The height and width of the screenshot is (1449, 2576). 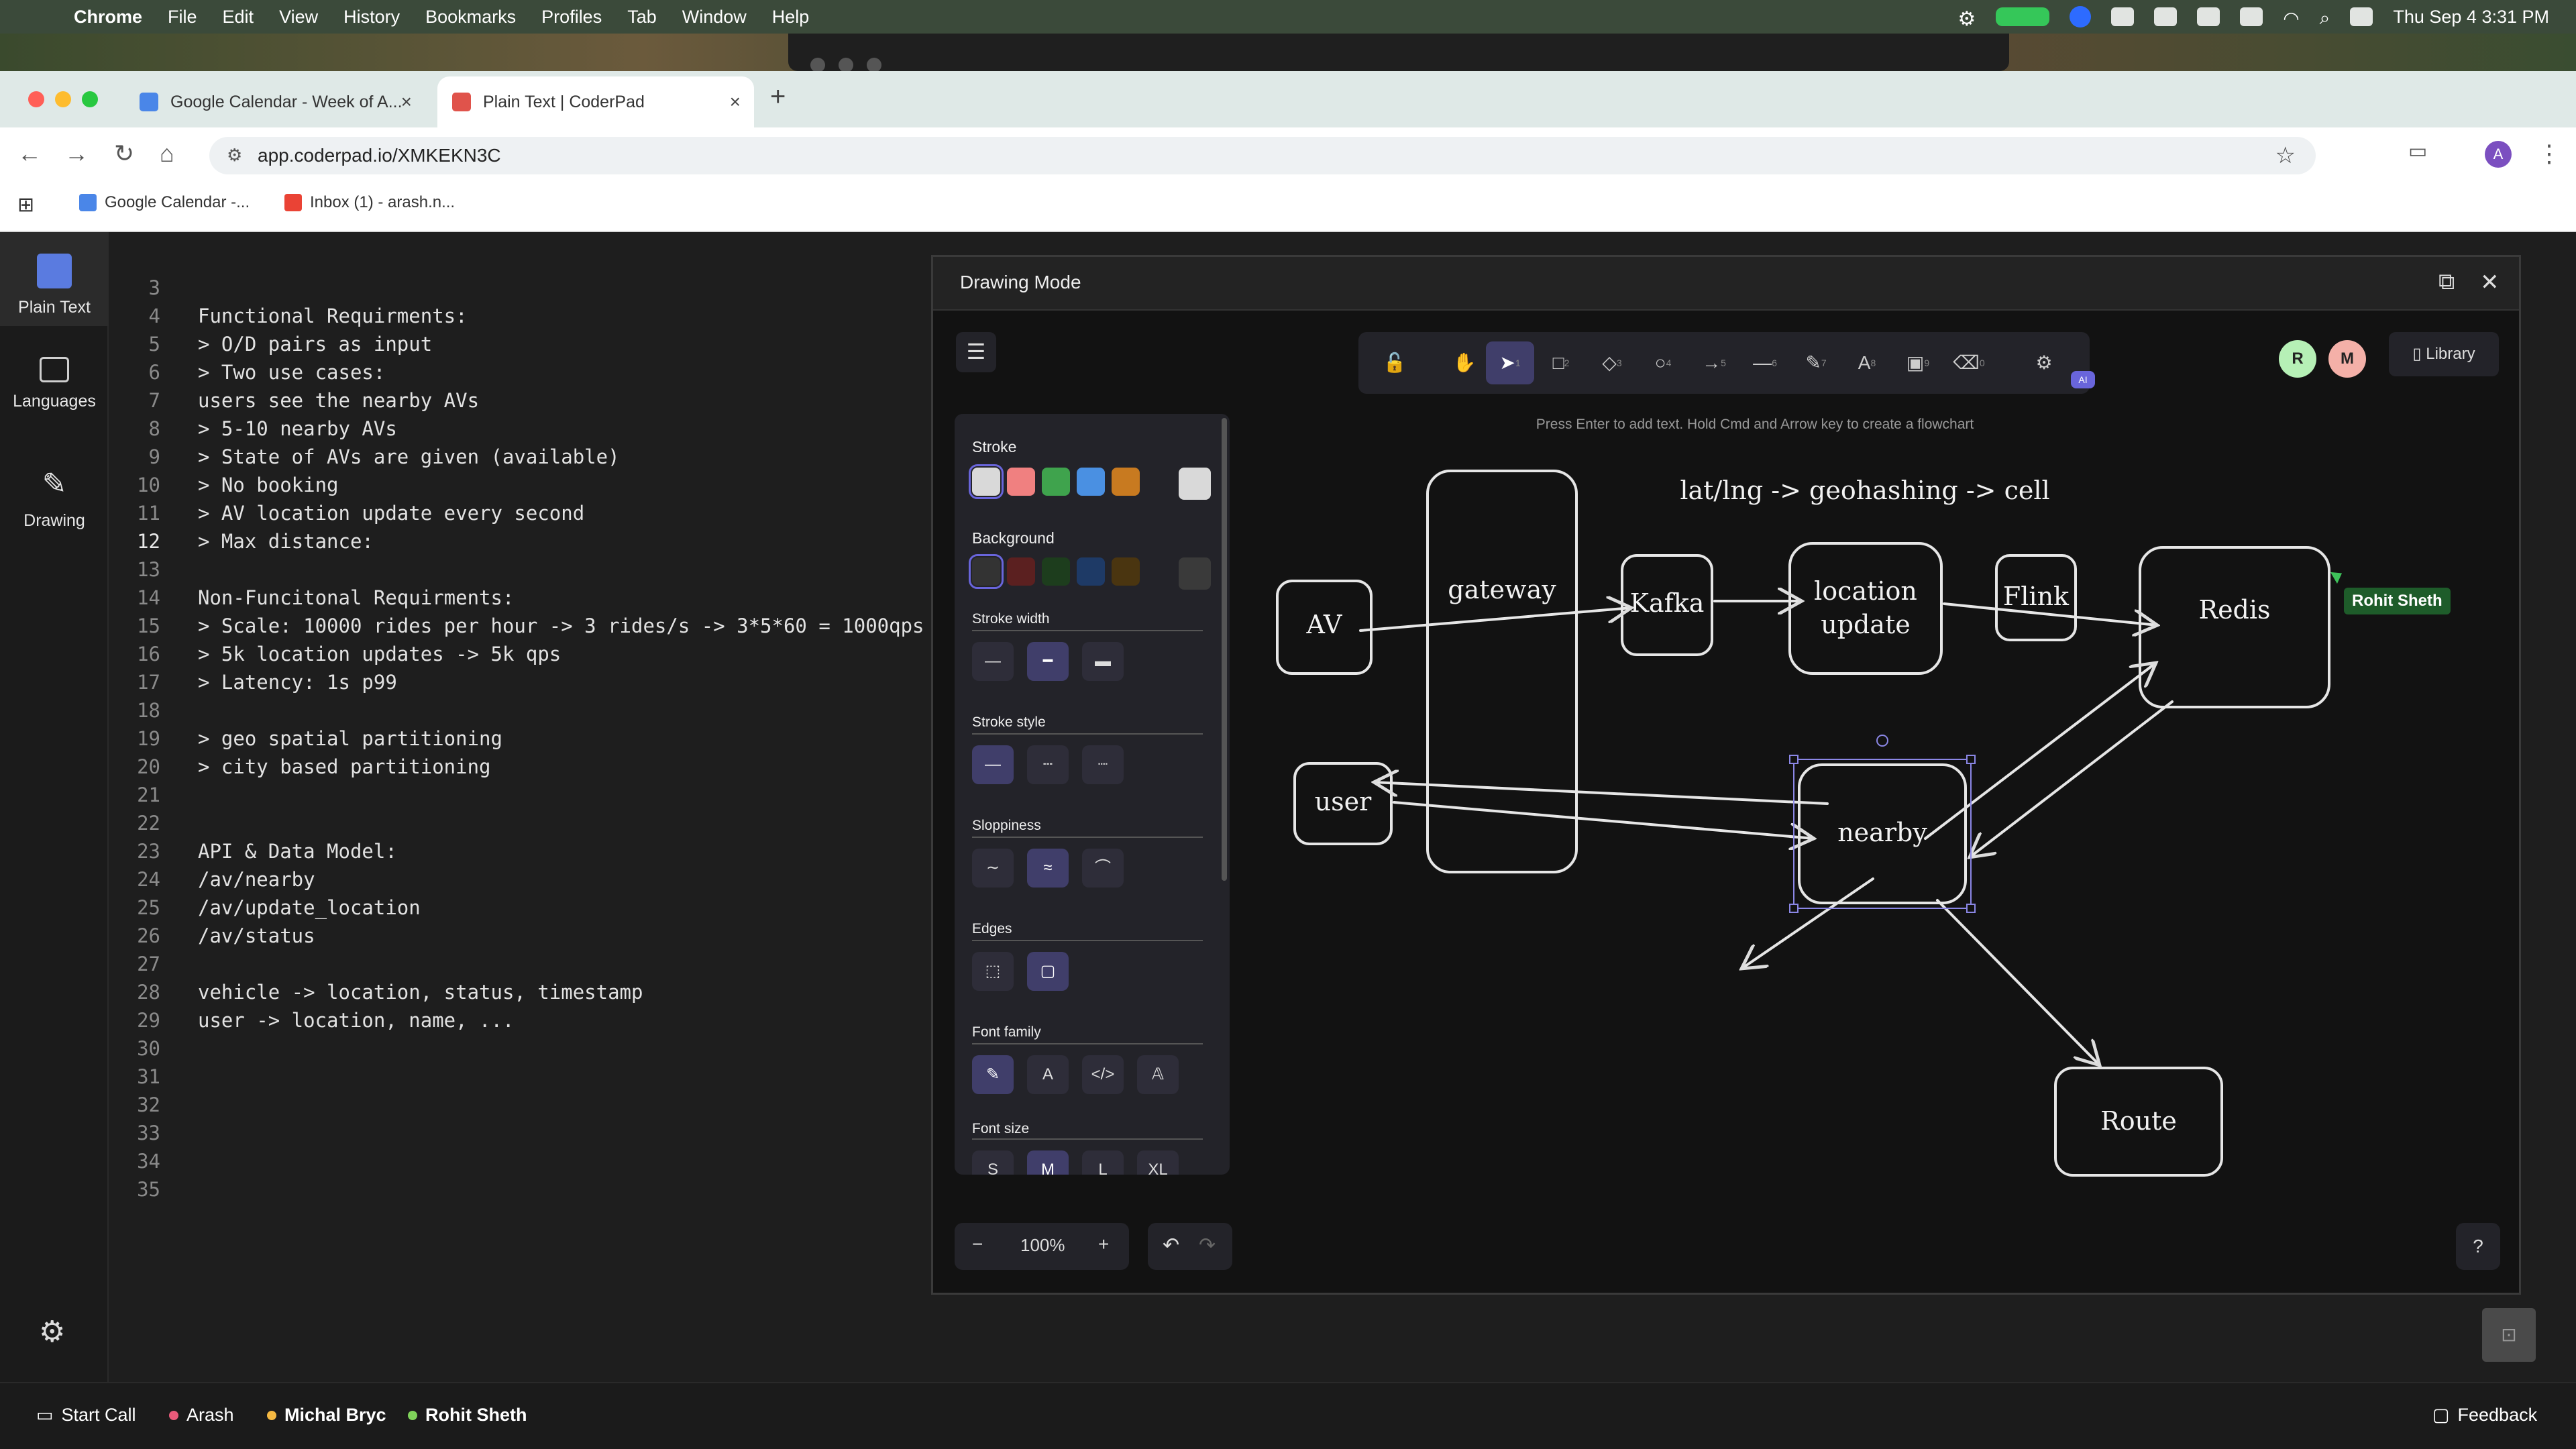 What do you see at coordinates (1966, 18) in the screenshot?
I see `gear-icon: ⚙` at bounding box center [1966, 18].